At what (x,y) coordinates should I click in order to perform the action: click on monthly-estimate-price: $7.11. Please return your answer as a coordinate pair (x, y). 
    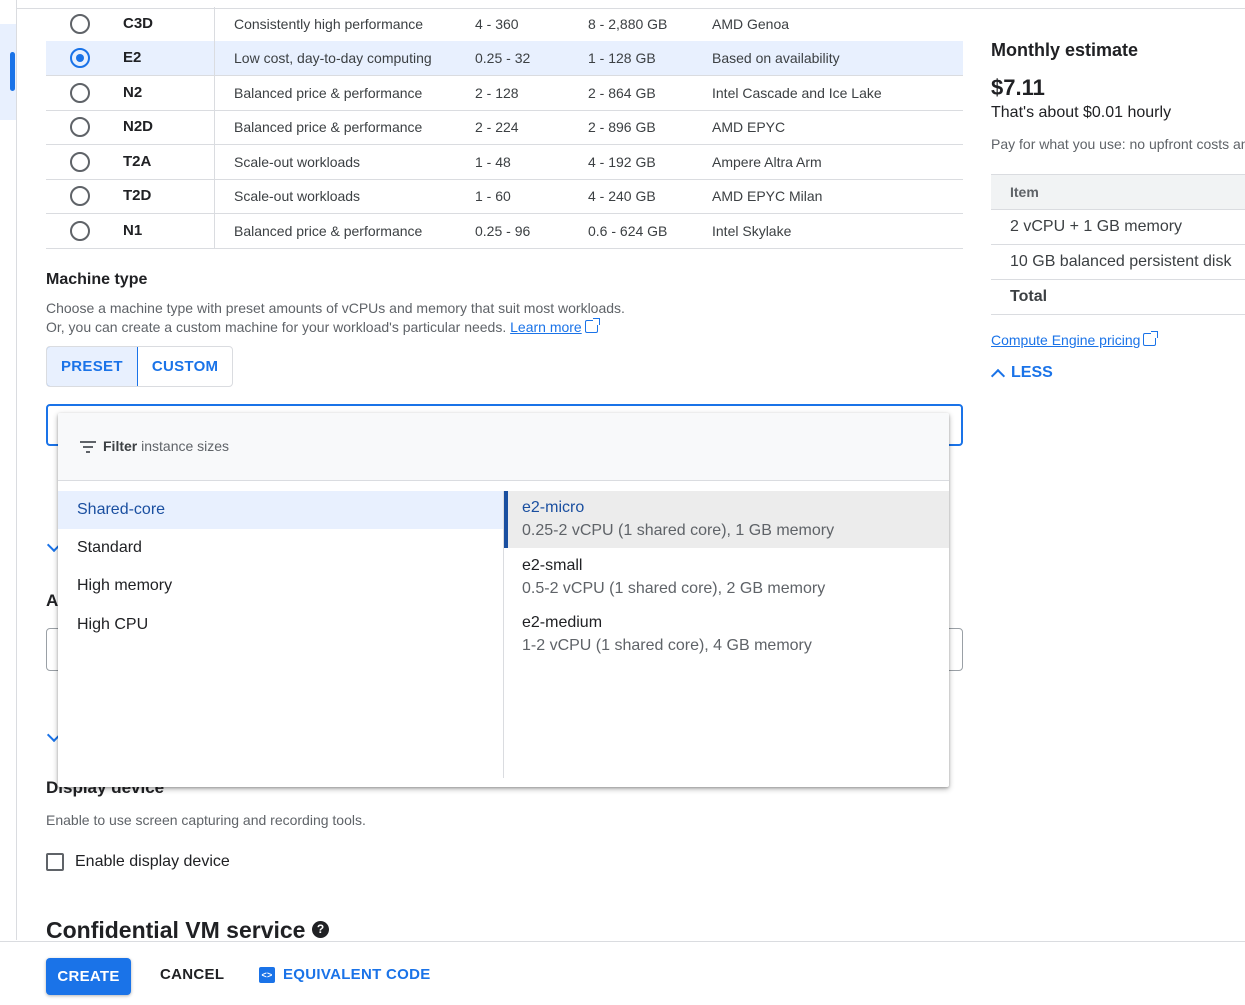
    Looking at the image, I should click on (1018, 87).